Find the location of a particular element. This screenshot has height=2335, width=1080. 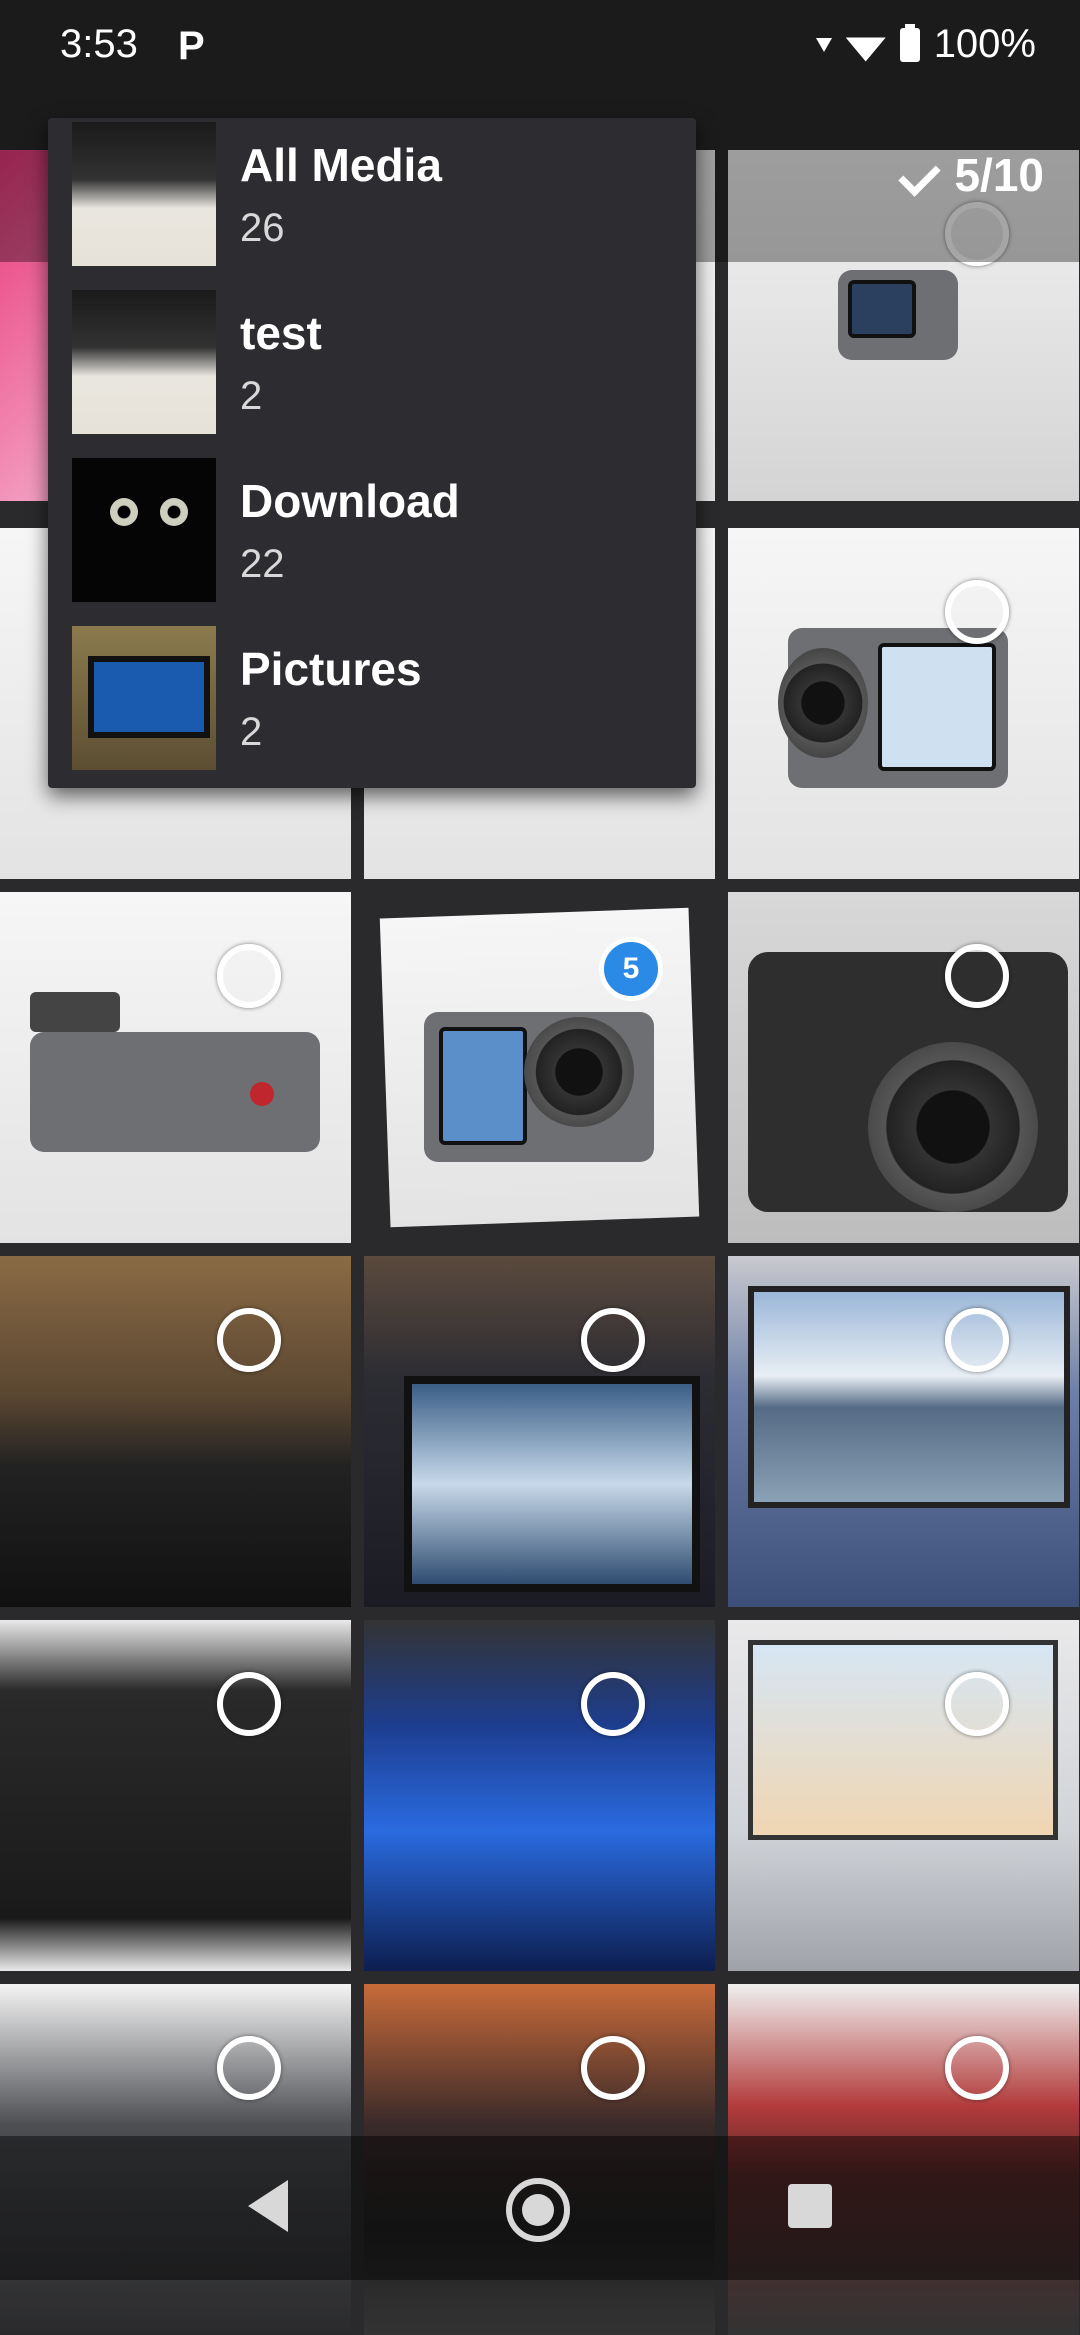

navigation-bar is located at coordinates (540, 2208).